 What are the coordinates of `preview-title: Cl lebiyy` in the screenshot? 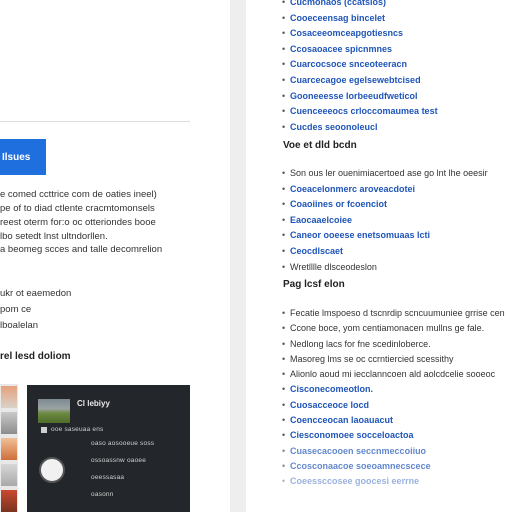 It's located at (93, 403).